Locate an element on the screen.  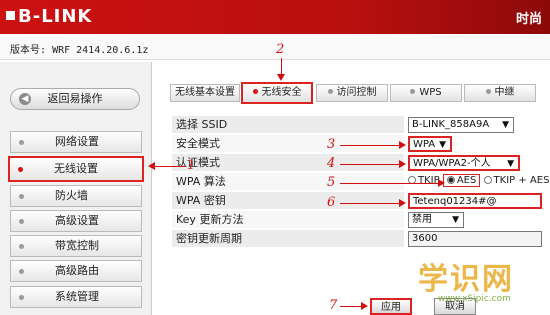
version-value: WRF 2414.20.6.1z is located at coordinates (100, 50).